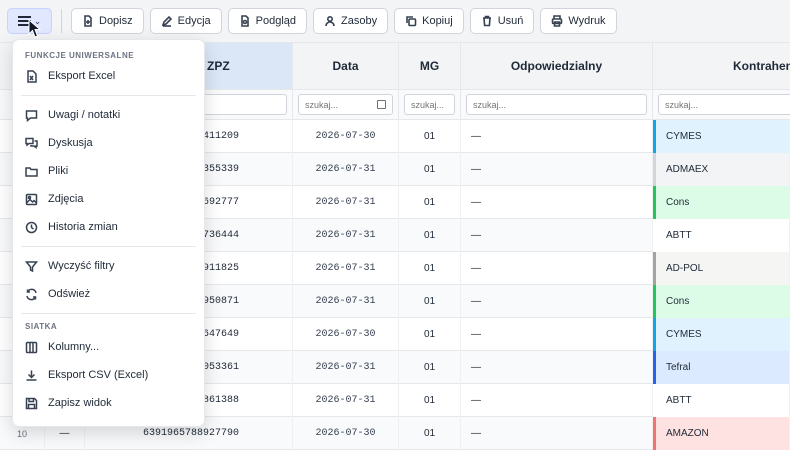 This screenshot has height=450, width=790. I want to click on printer-icon, so click(557, 21).